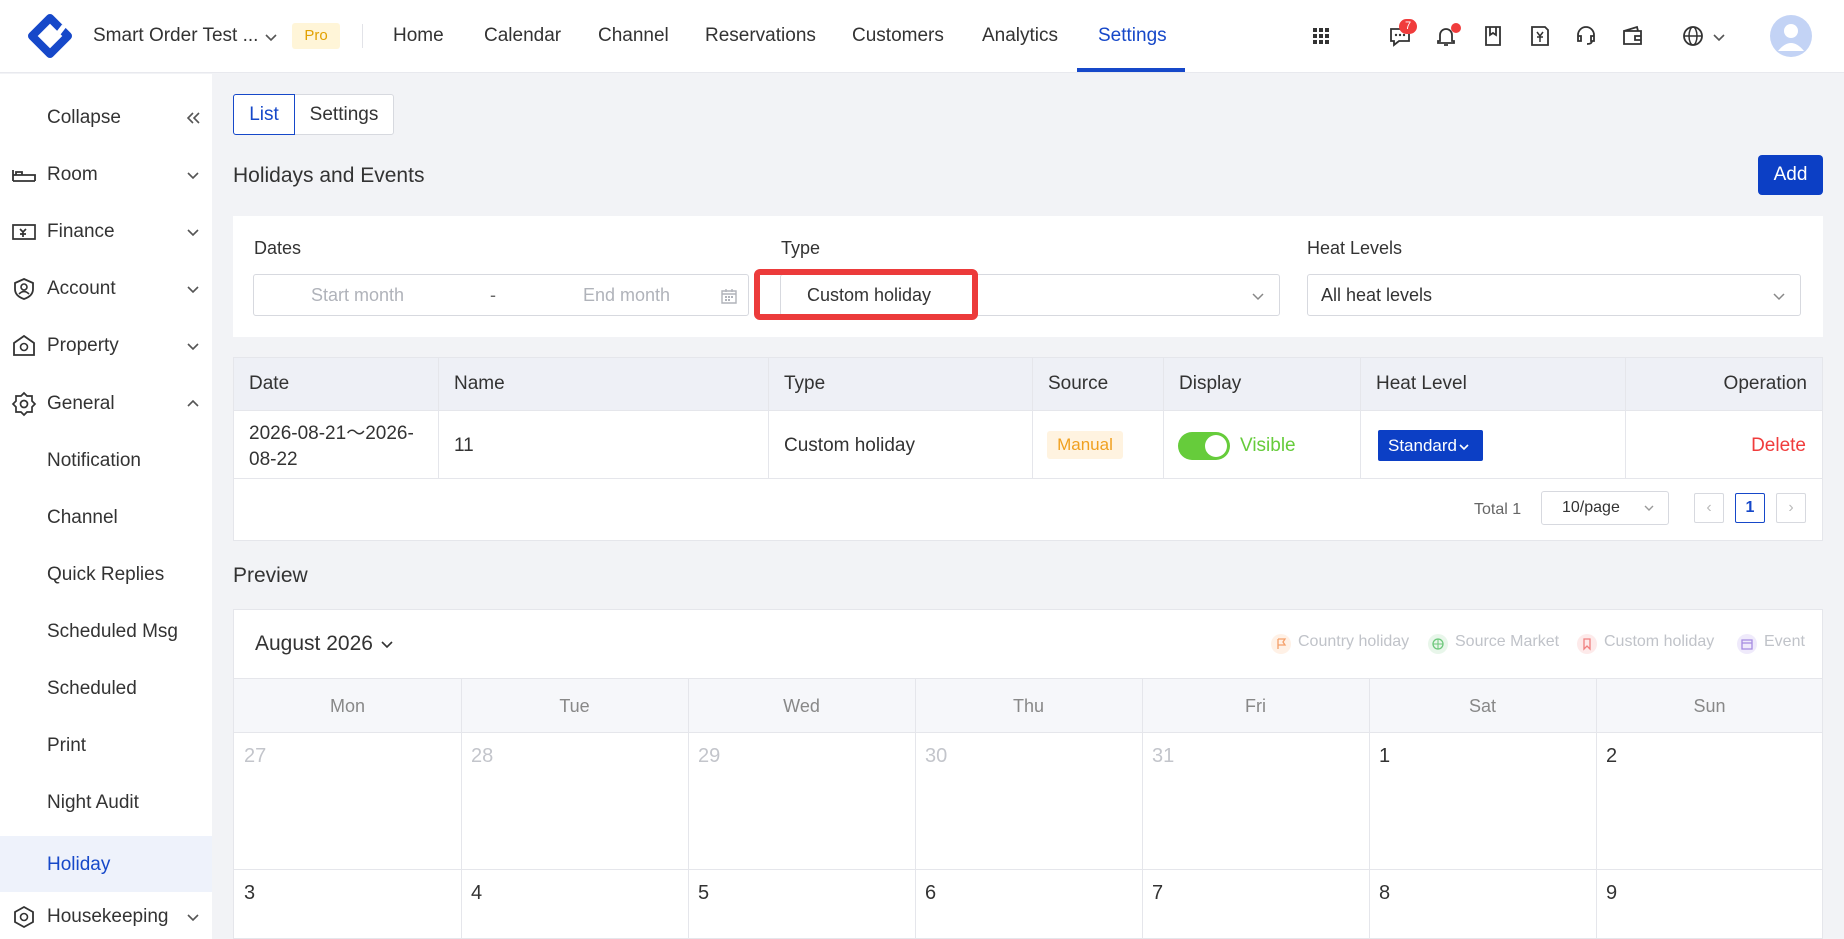 The width and height of the screenshot is (1844, 939). What do you see at coordinates (106, 117) in the screenshot?
I see `sidebar-collapse: Collapse` at bounding box center [106, 117].